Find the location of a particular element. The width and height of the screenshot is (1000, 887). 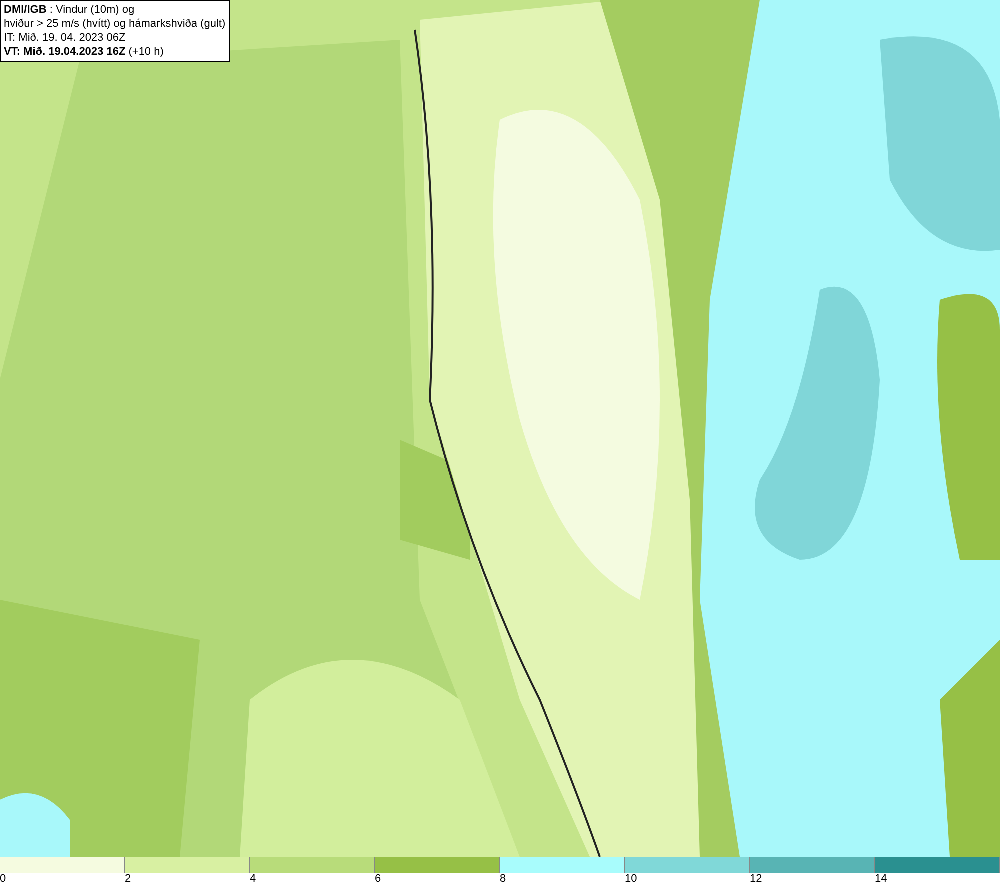

scale-label: 10 is located at coordinates (631, 879).